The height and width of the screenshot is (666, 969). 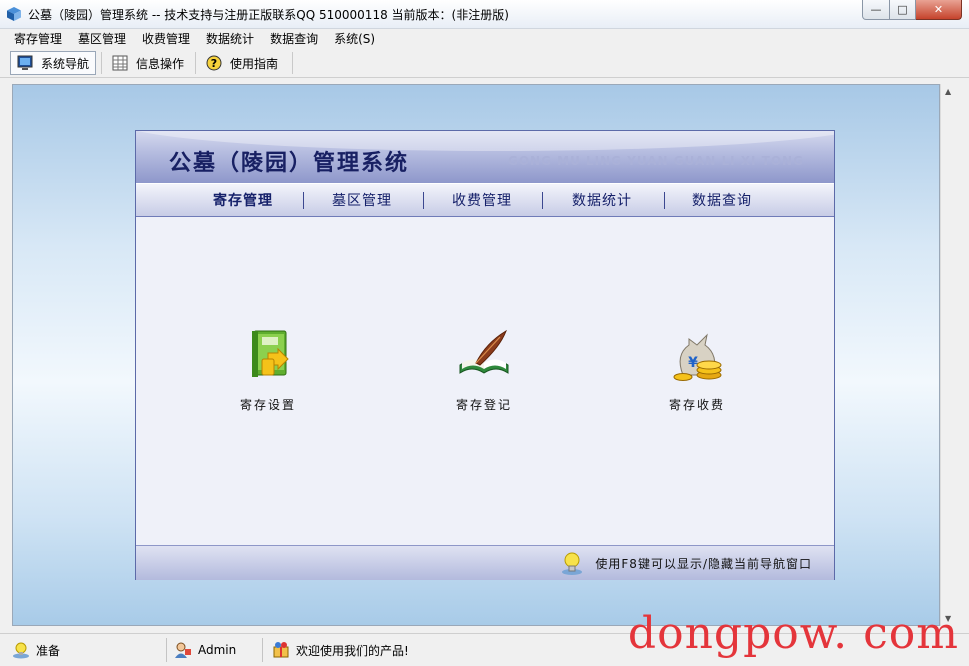 I want to click on monitor-icon, so click(x=25, y=62).